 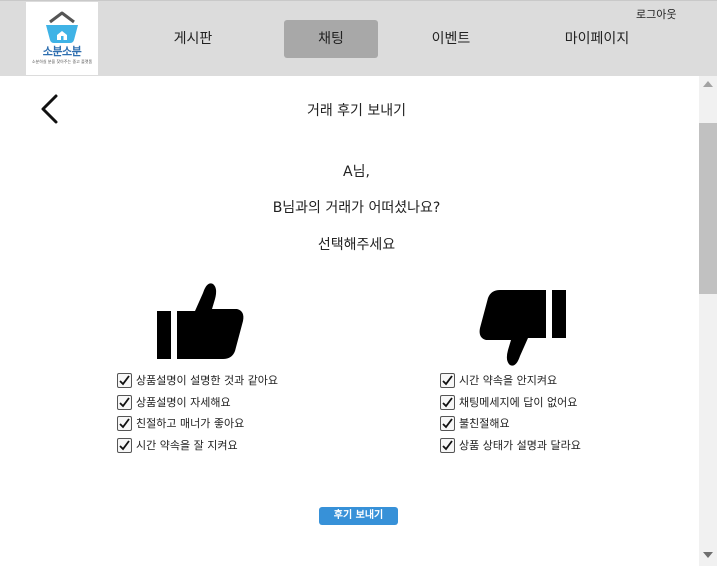 I want to click on logo-title: 소분소분, so click(x=62, y=51).